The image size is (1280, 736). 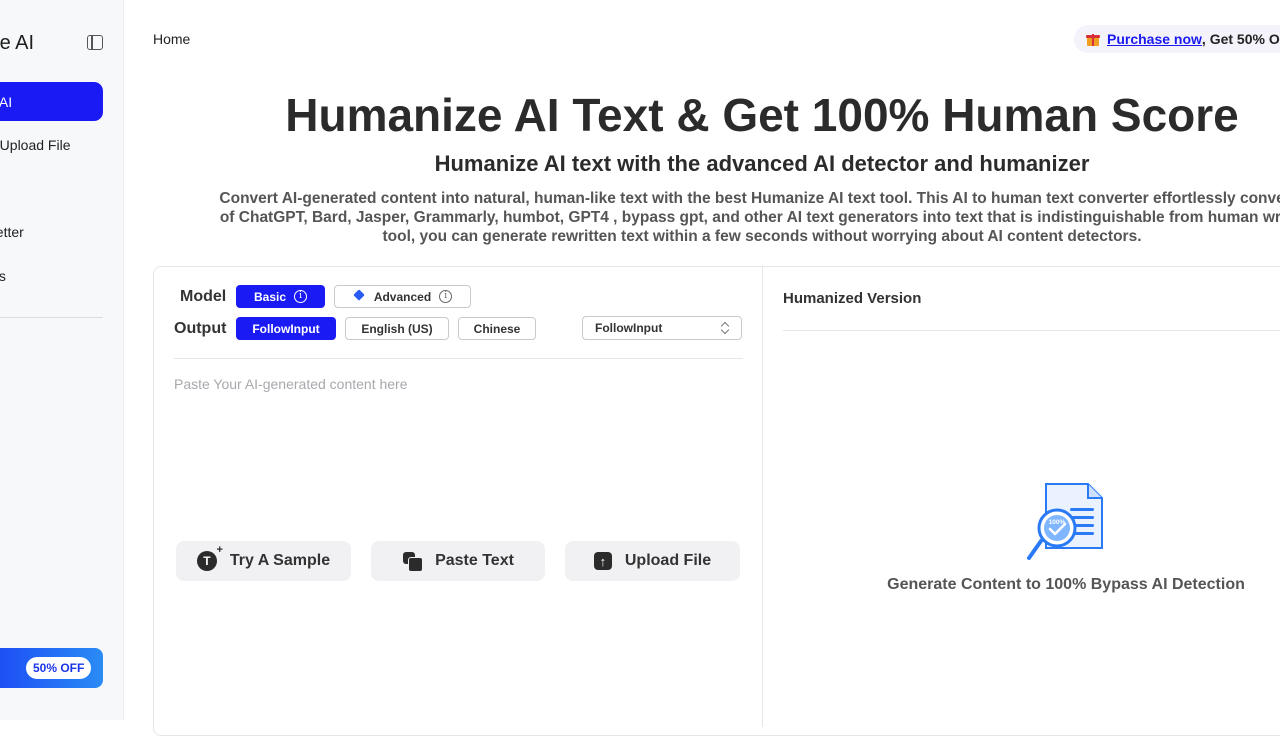 I want to click on output-chinese-button: Chinese, so click(x=497, y=328).